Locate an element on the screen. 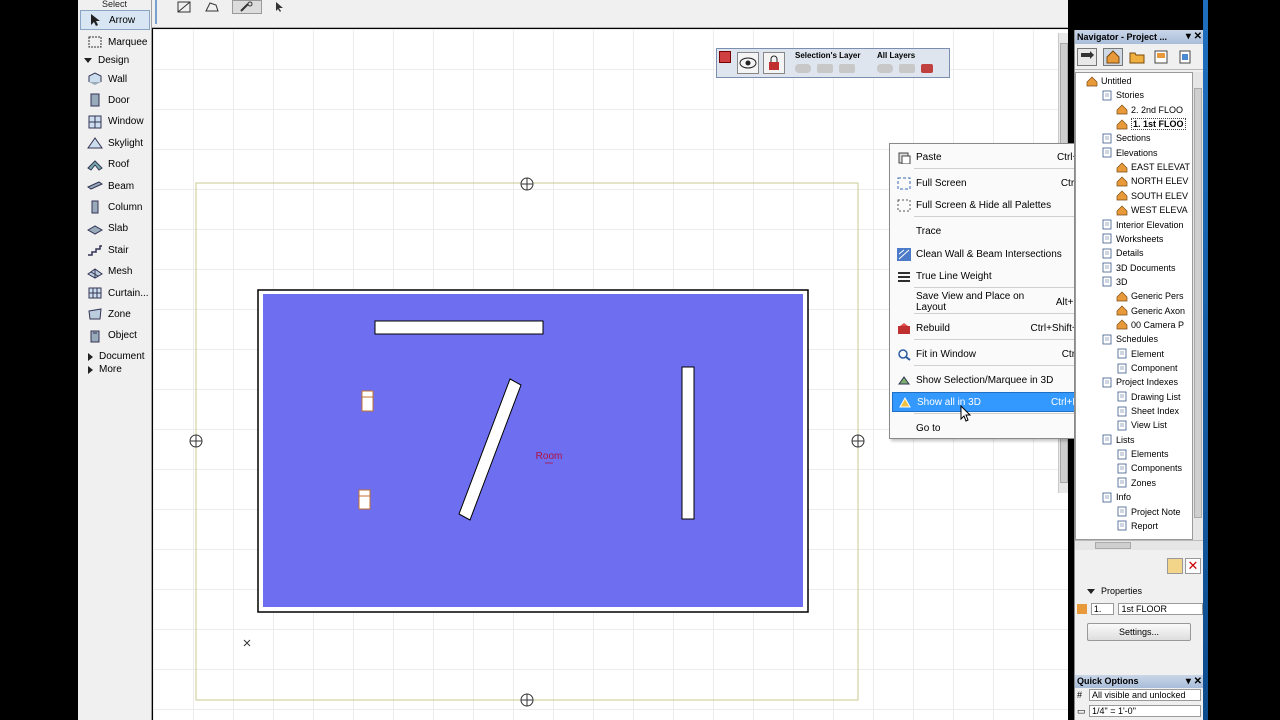 The height and width of the screenshot is (720, 1280). menu-item-show-selection-marquee-in-3d: Show Selection/Marquee in 3DF5 is located at coordinates (994, 380).